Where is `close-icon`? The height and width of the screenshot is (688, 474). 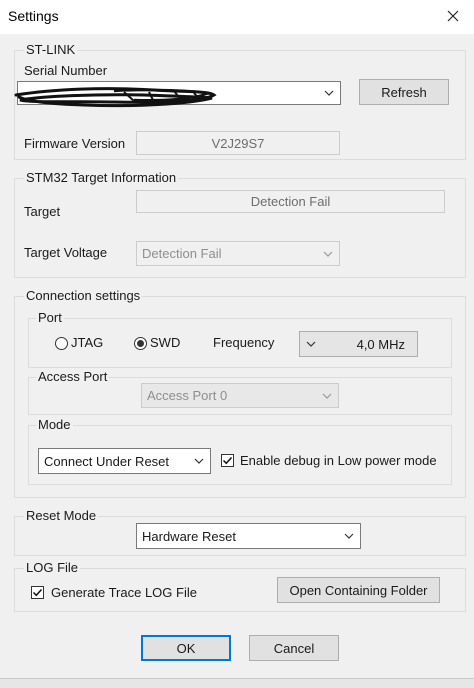
close-icon is located at coordinates (453, 16).